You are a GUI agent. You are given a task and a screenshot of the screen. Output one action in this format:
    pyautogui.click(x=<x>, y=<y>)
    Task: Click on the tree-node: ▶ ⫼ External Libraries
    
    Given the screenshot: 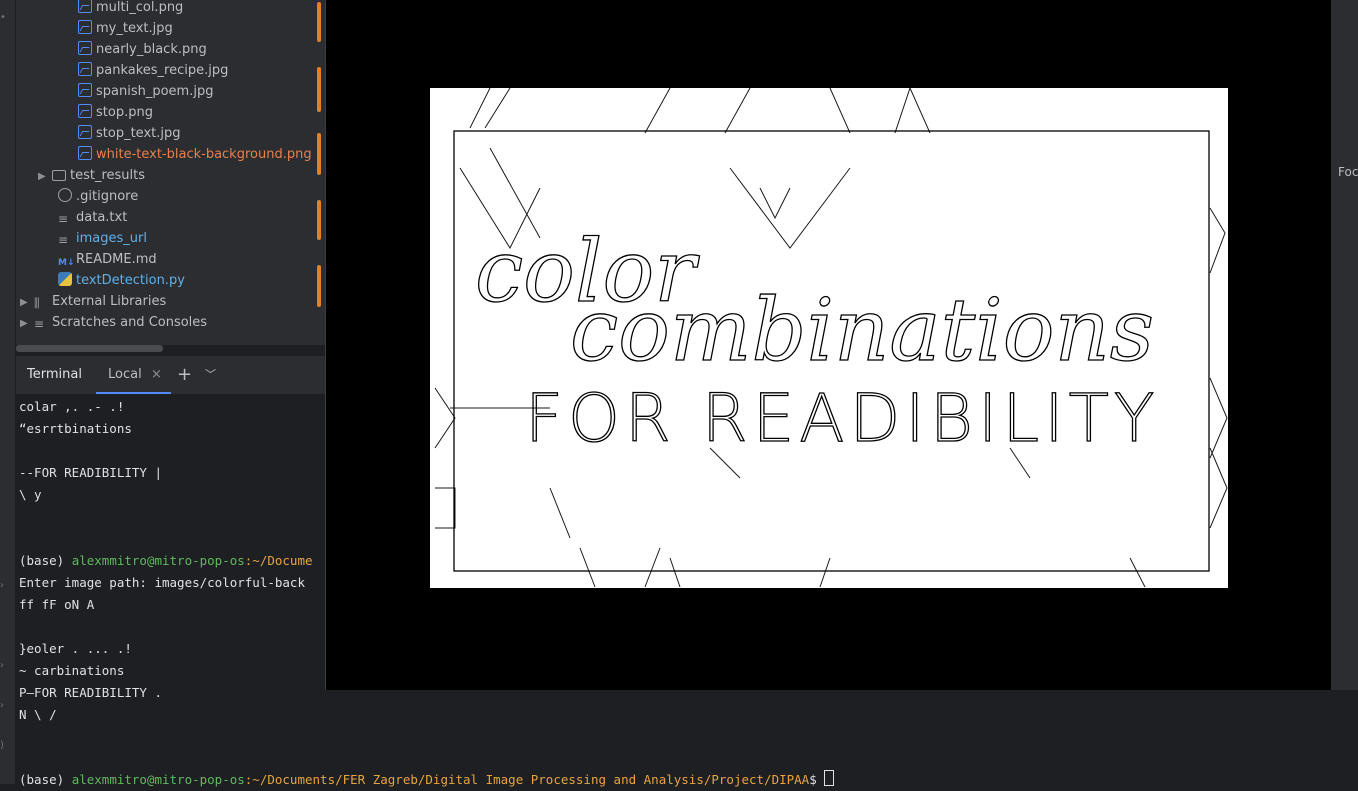 What is the action you would take?
    pyautogui.click(x=93, y=301)
    